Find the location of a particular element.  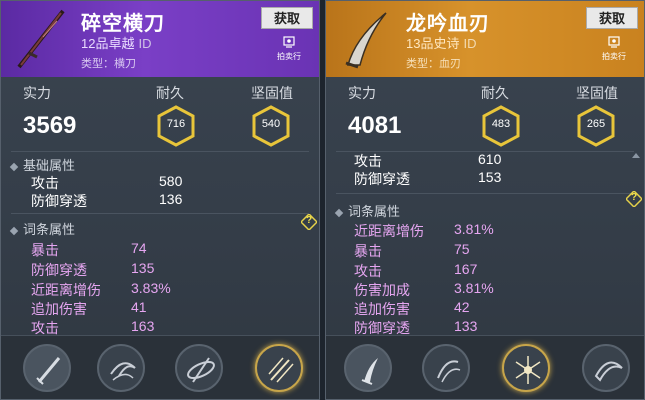

weapon-name: 碎空横刀 is located at coordinates (123, 24).